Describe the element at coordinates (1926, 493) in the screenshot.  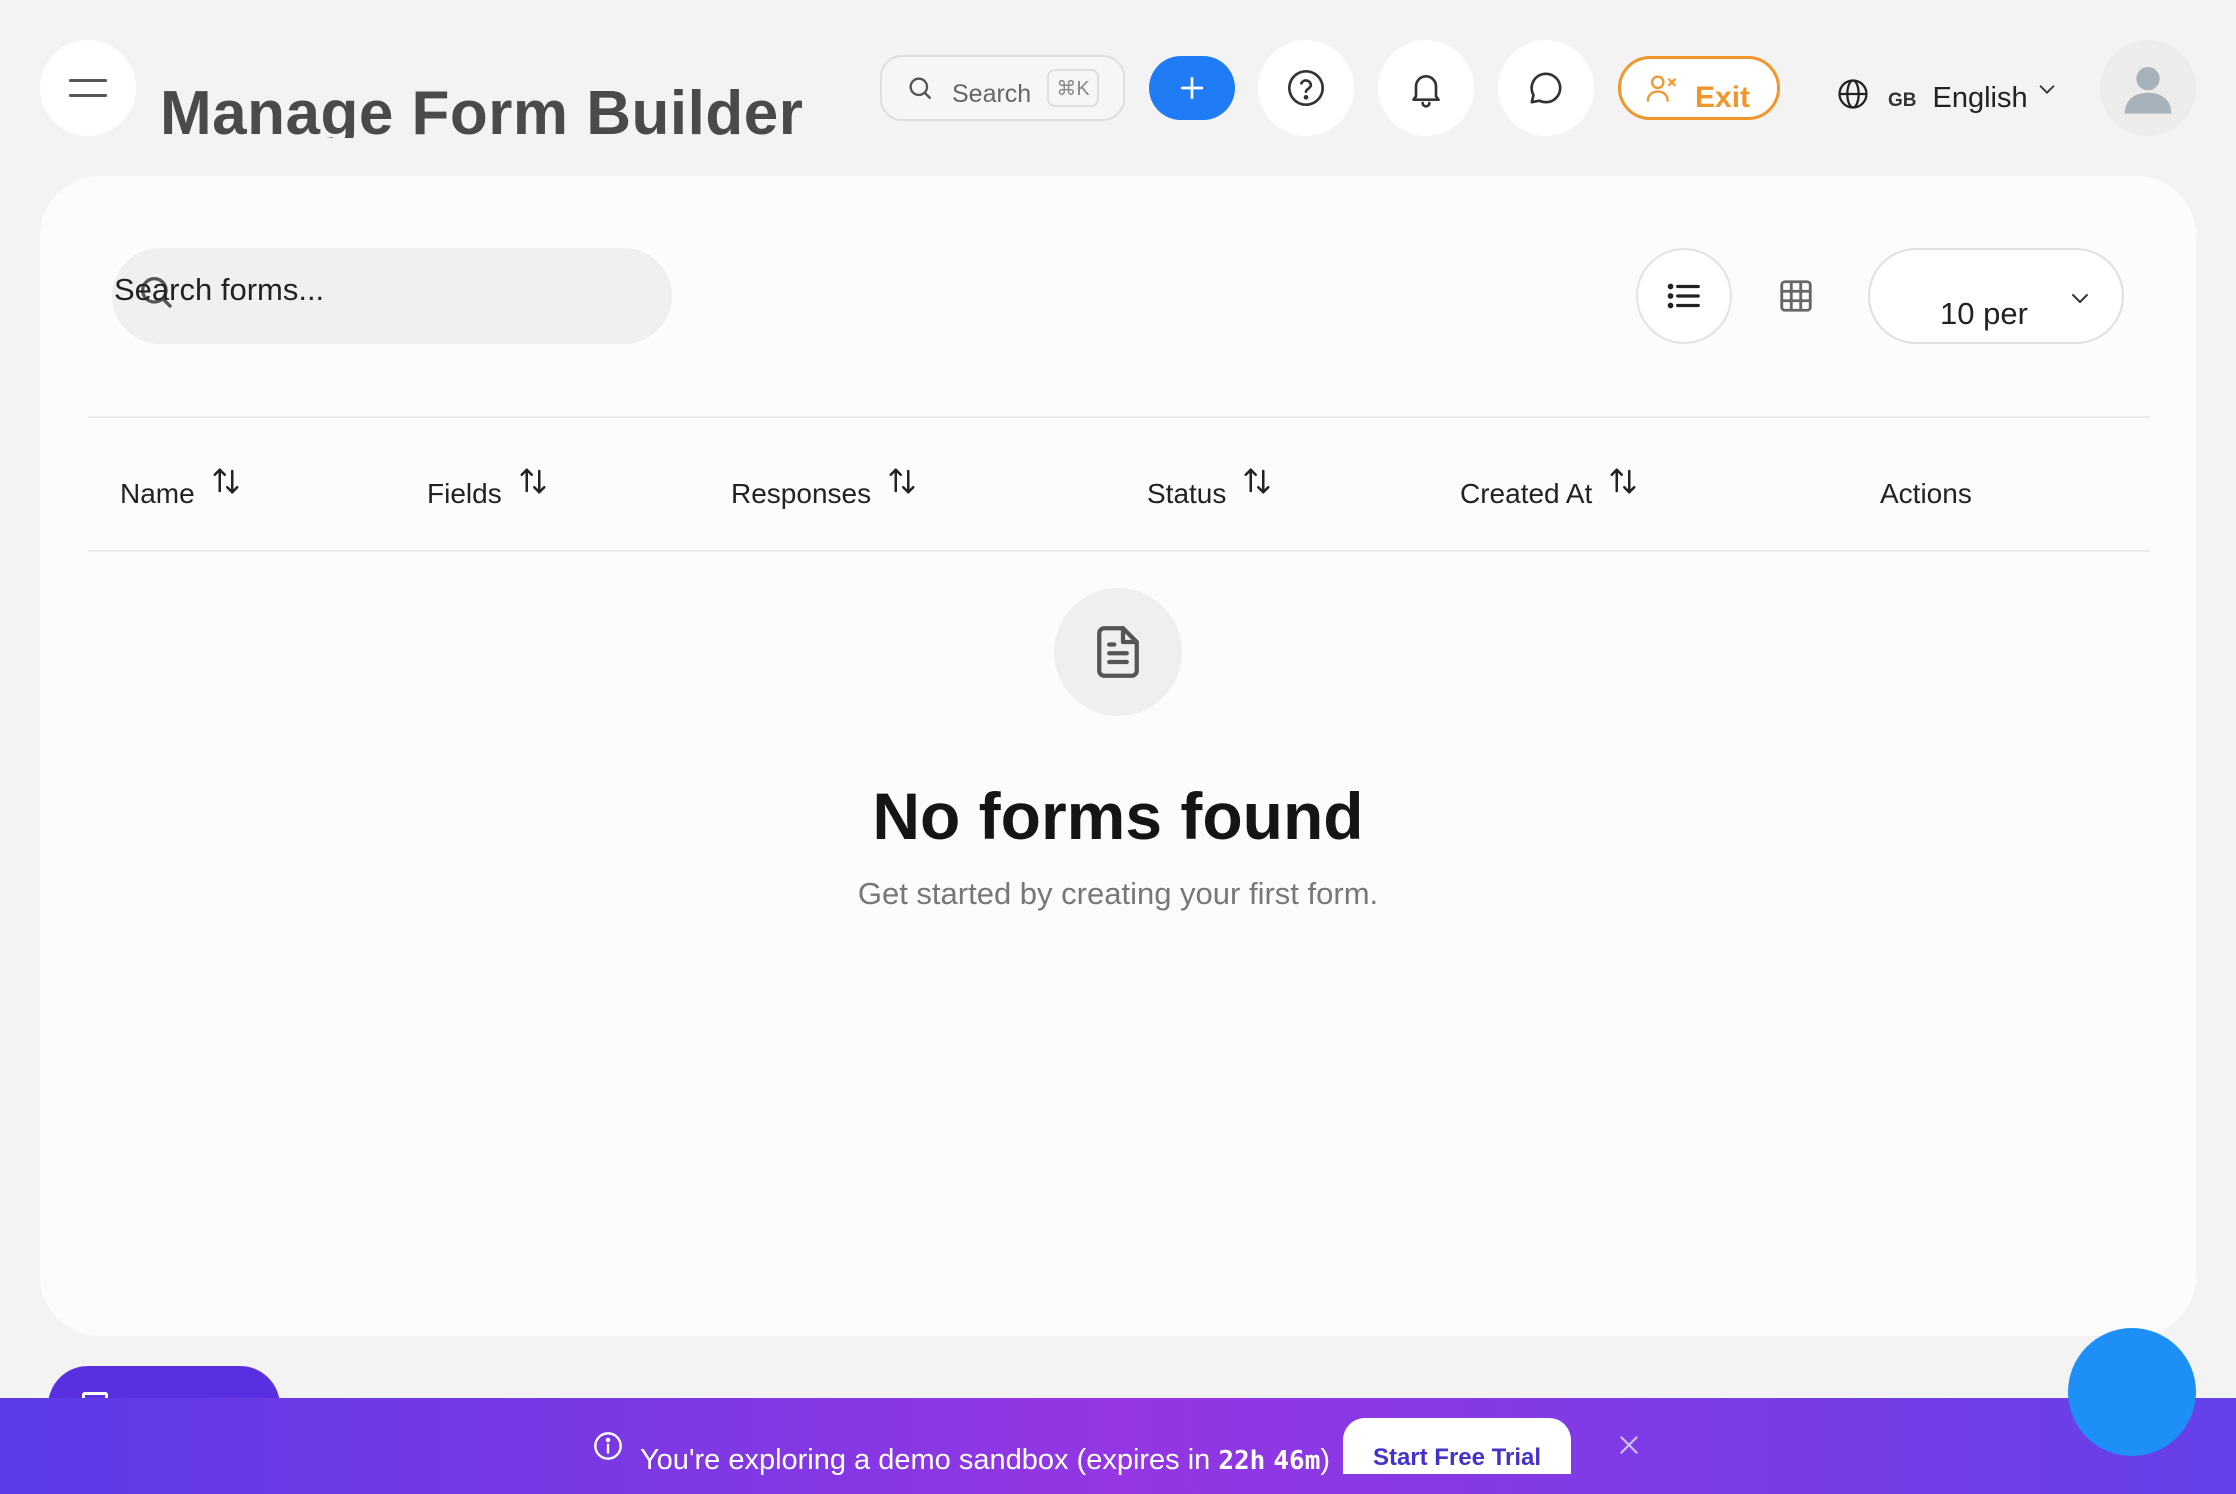
I see `column-header-label: Actions` at that location.